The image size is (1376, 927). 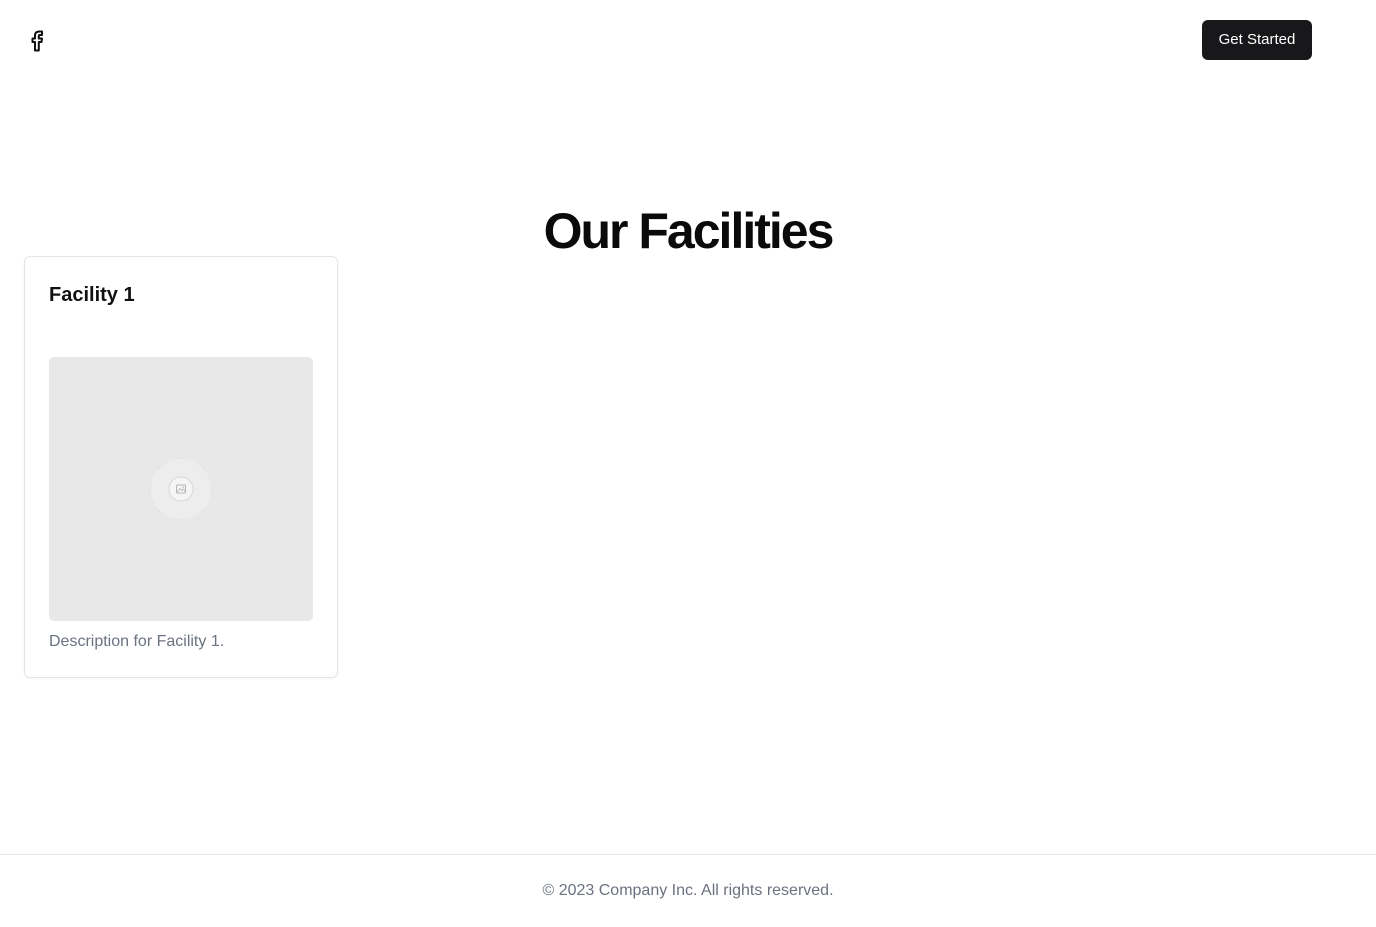 I want to click on image-placeholder-icon, so click(x=181, y=489).